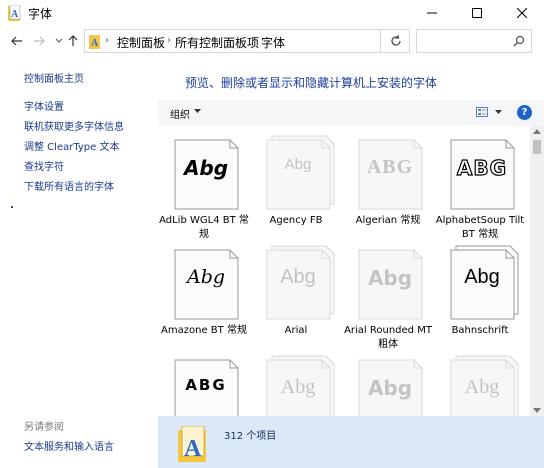 The height and width of the screenshot is (468, 544). I want to click on address-bar: A › 控制面板 › 所有控制面板项 › 字体, so click(261, 41).